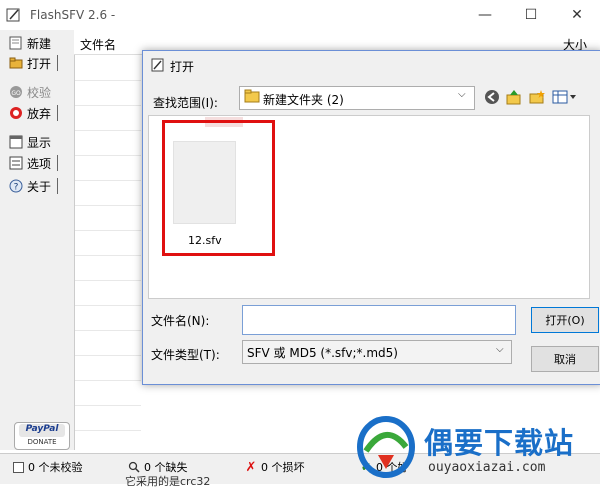  I want to click on sidebar: 新建 打开 GO 校验 放弃 显示 选项 ? 关于, so click(37, 240).